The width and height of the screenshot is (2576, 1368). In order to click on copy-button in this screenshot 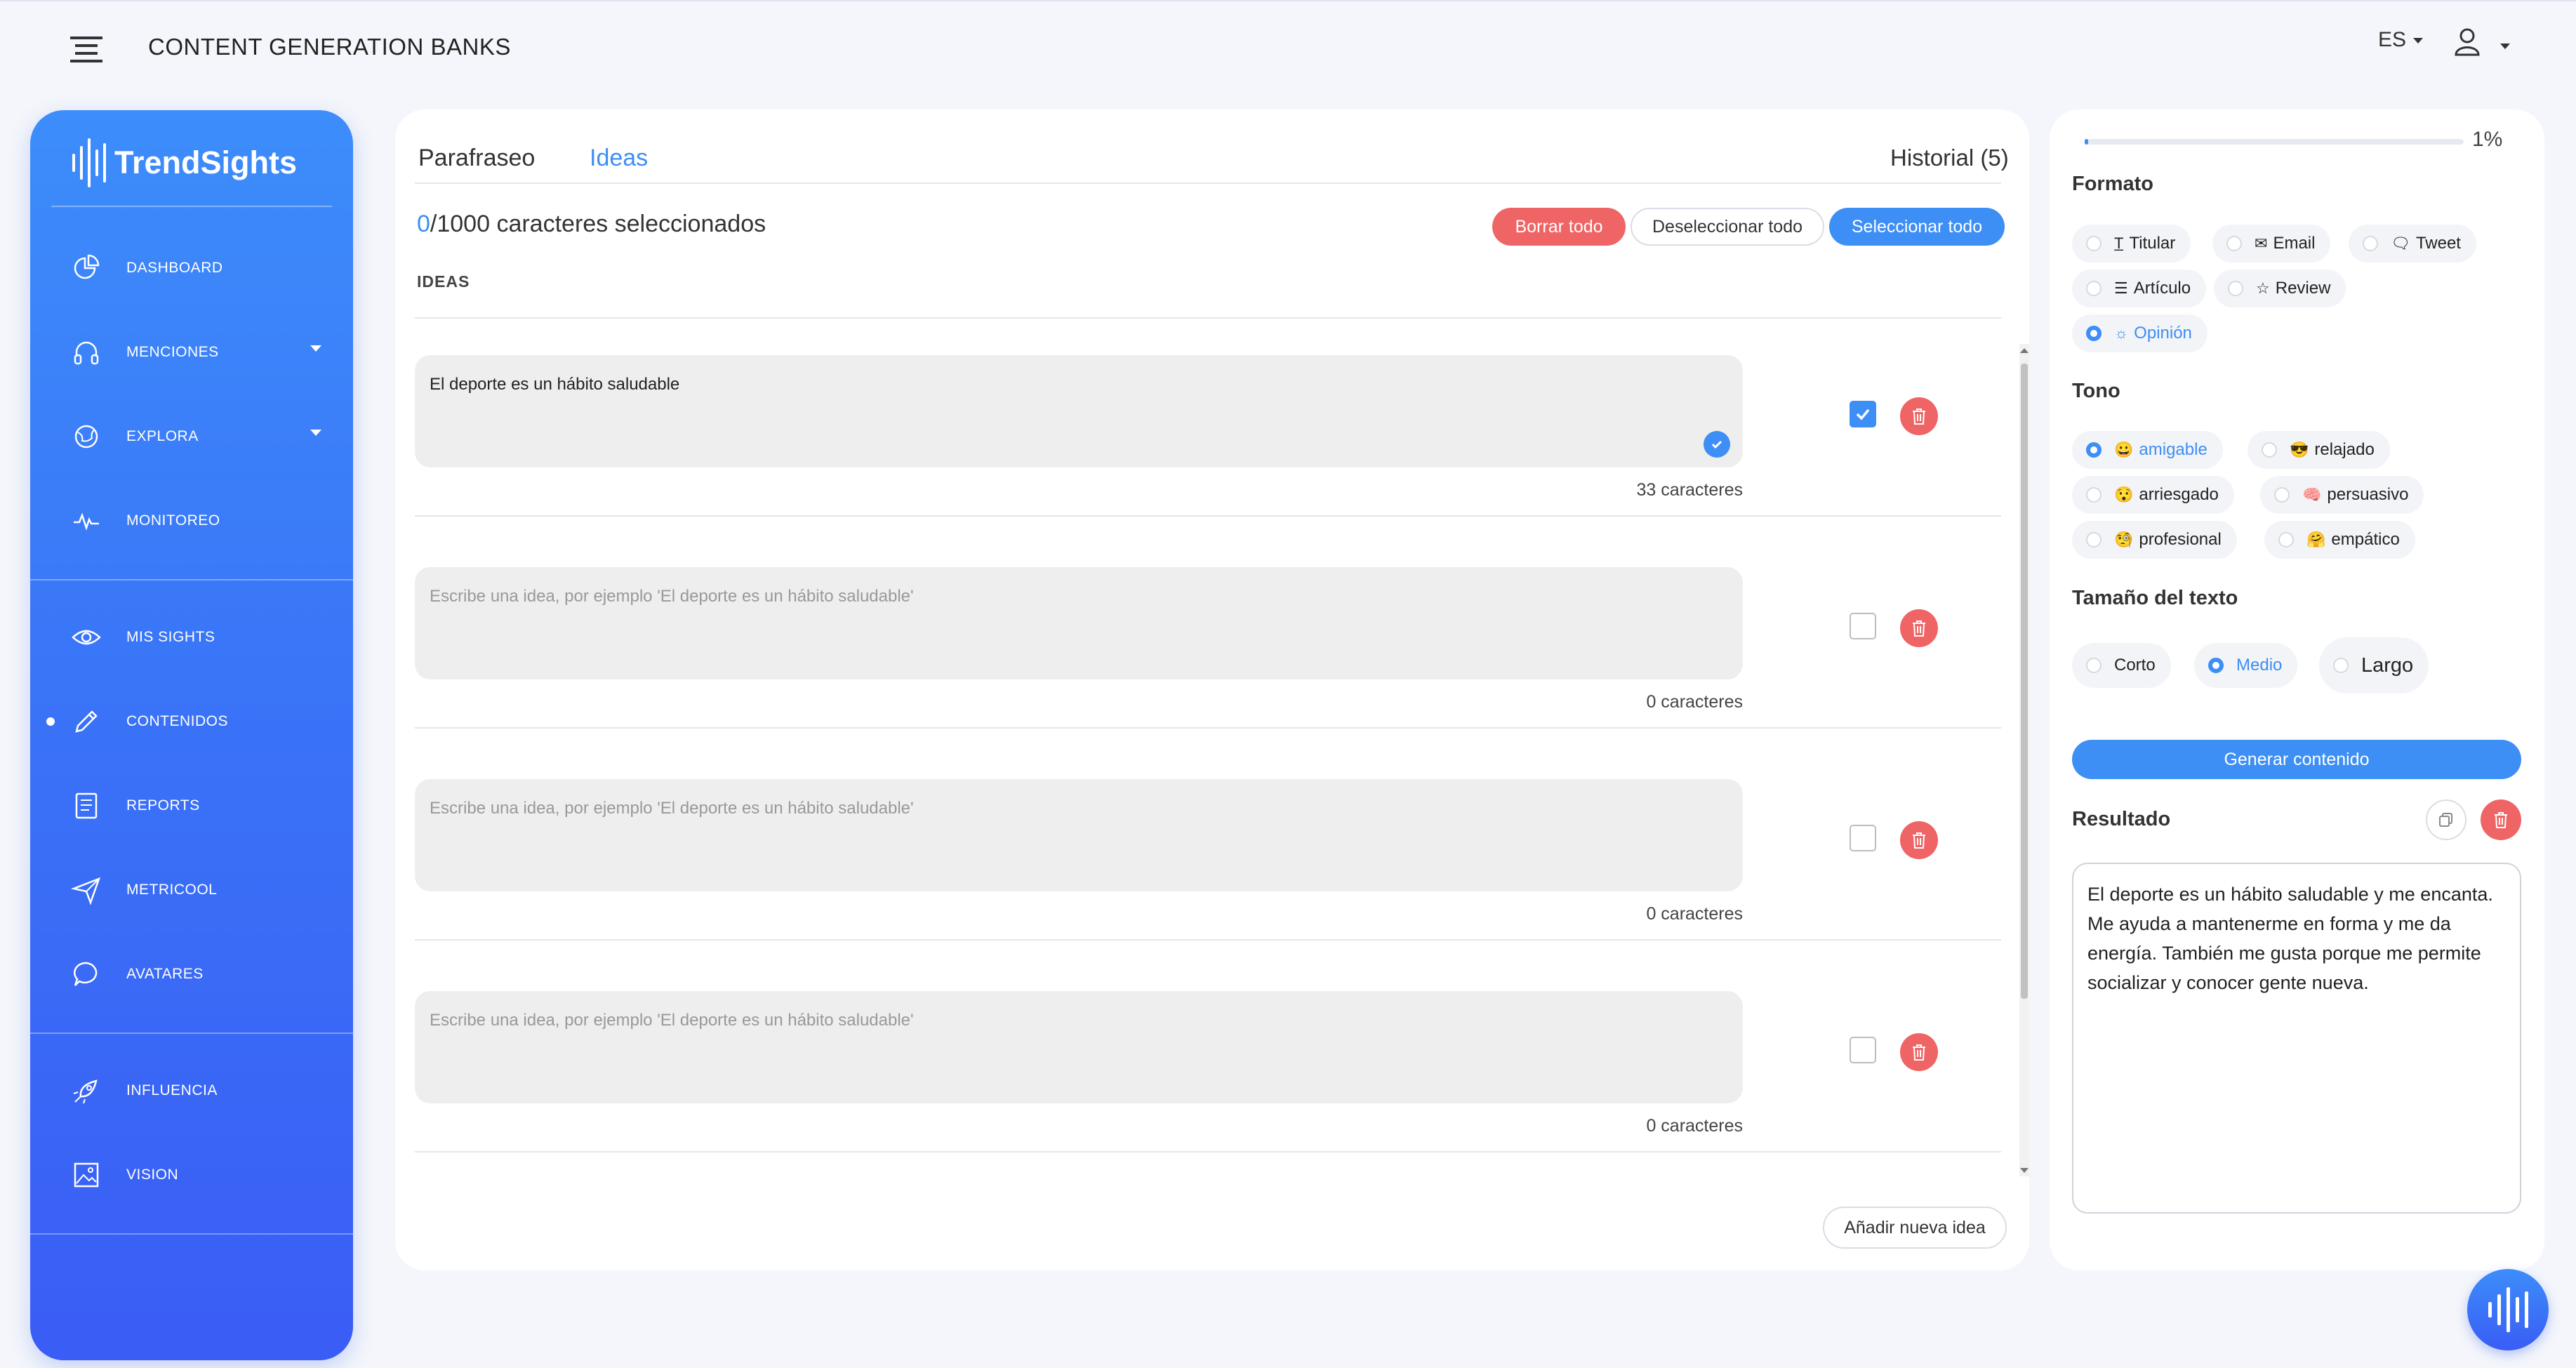, I will do `click(2447, 819)`.